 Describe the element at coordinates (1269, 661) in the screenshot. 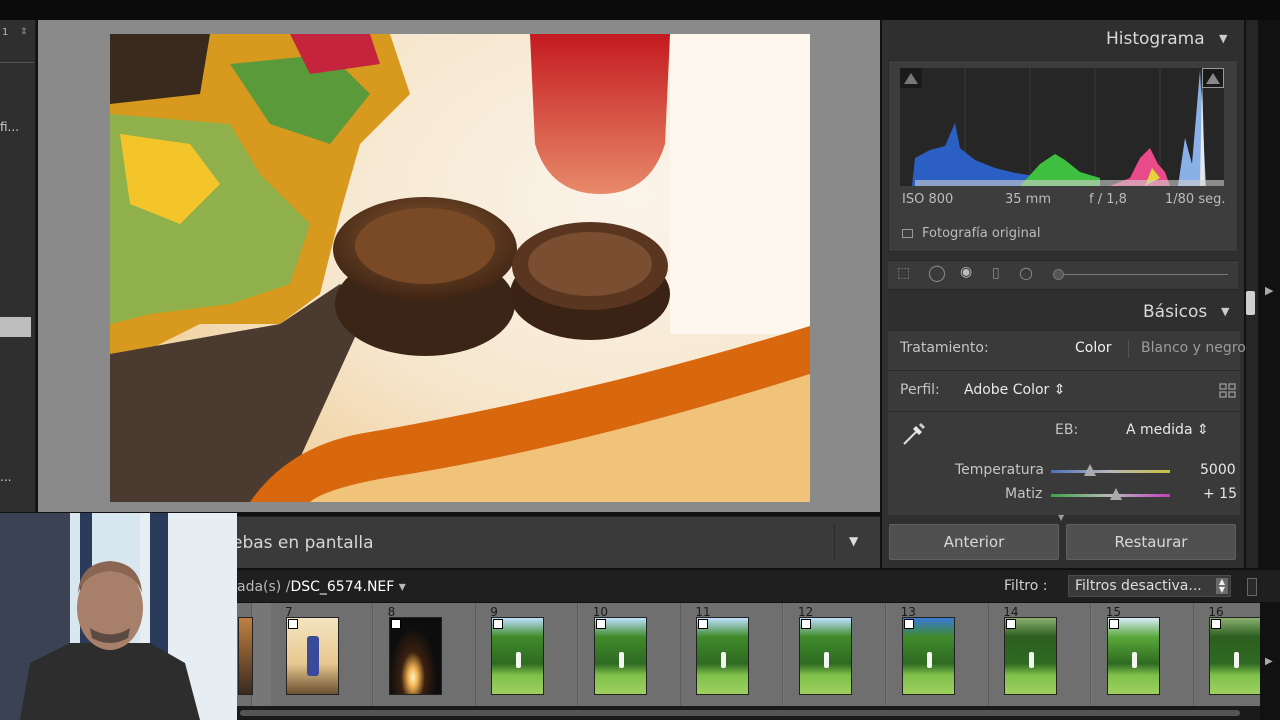

I see `filmstrip-next-arrow-icon: ▶` at that location.